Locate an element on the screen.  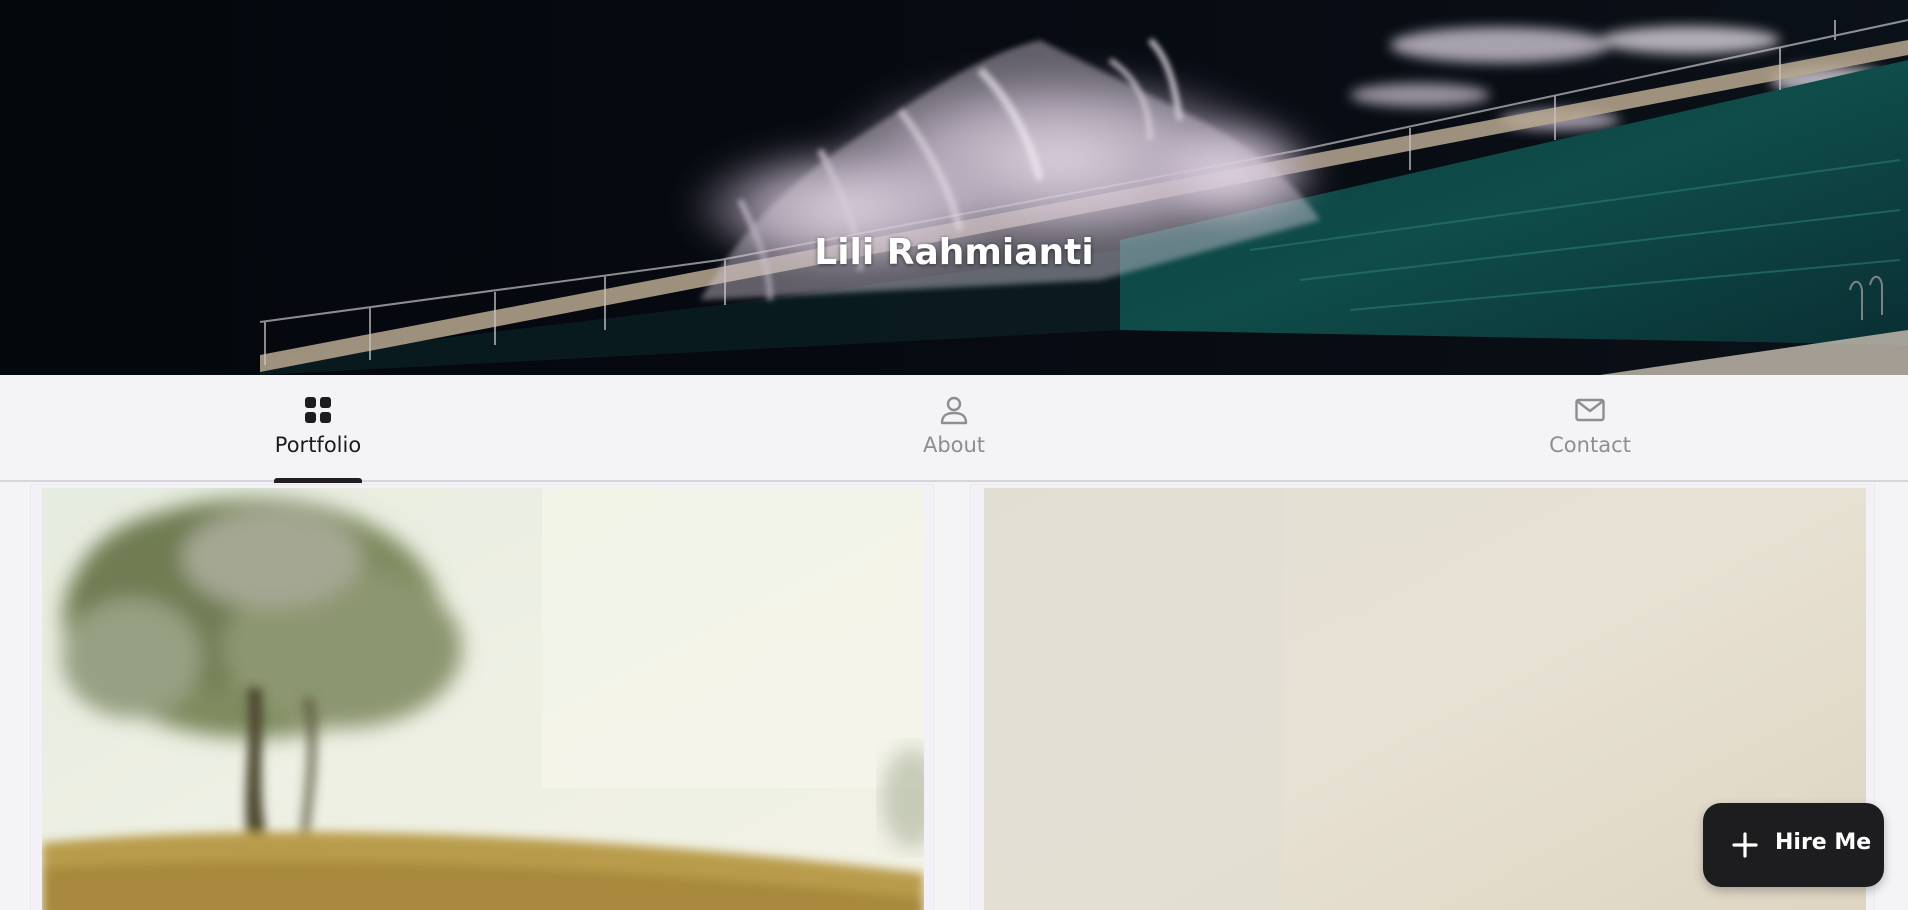
tab-about-label: About is located at coordinates (954, 445).